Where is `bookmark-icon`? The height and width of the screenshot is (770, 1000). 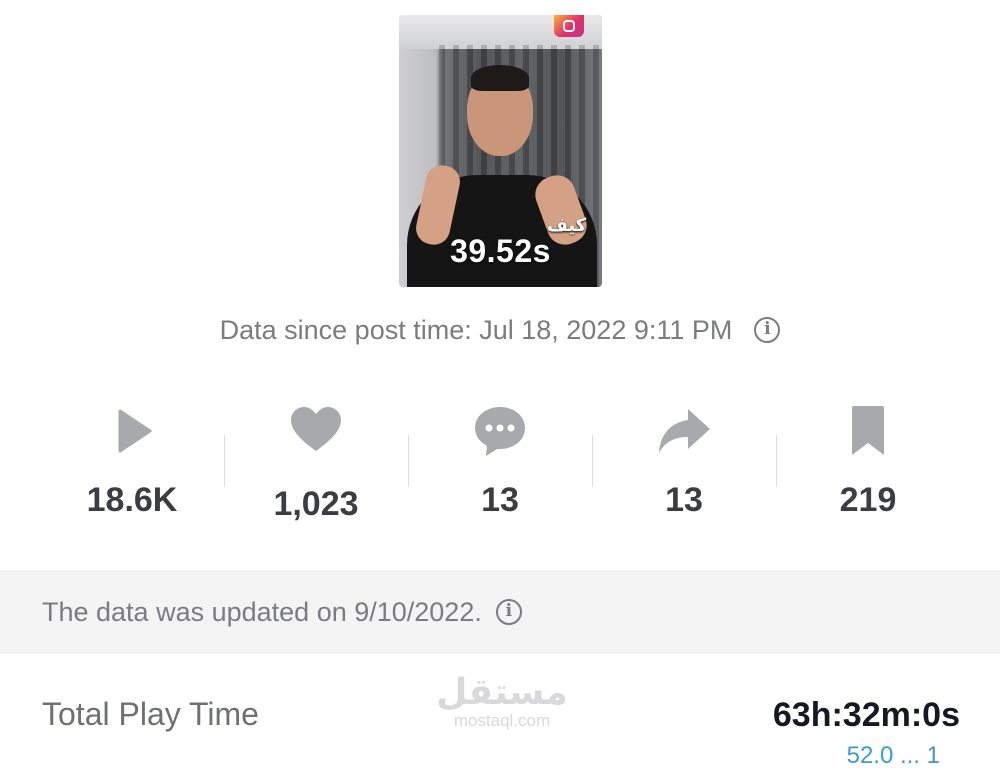
bookmark-icon is located at coordinates (868, 430).